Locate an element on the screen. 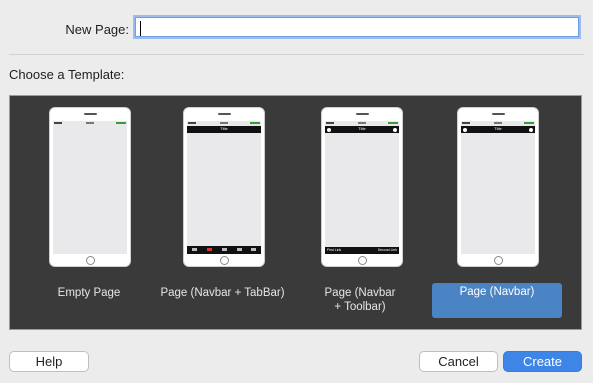 The image size is (593, 383). cancel-button: Cancel is located at coordinates (458, 361).